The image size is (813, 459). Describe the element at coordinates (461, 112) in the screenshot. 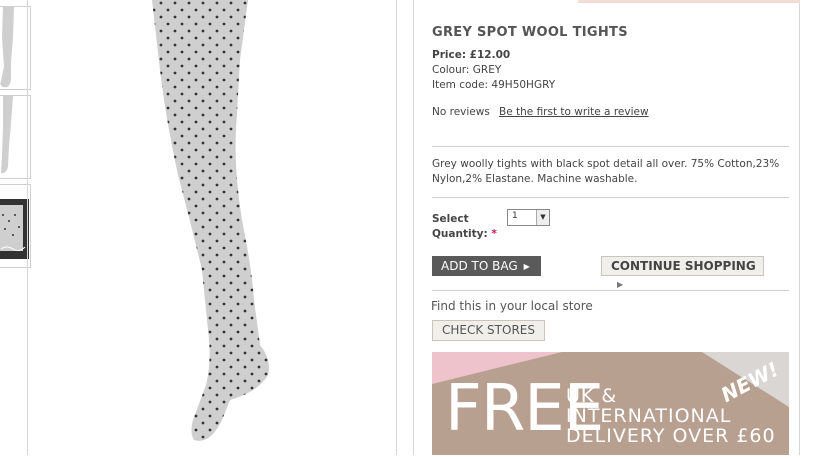

I see `reviews-count: No reviews` at that location.